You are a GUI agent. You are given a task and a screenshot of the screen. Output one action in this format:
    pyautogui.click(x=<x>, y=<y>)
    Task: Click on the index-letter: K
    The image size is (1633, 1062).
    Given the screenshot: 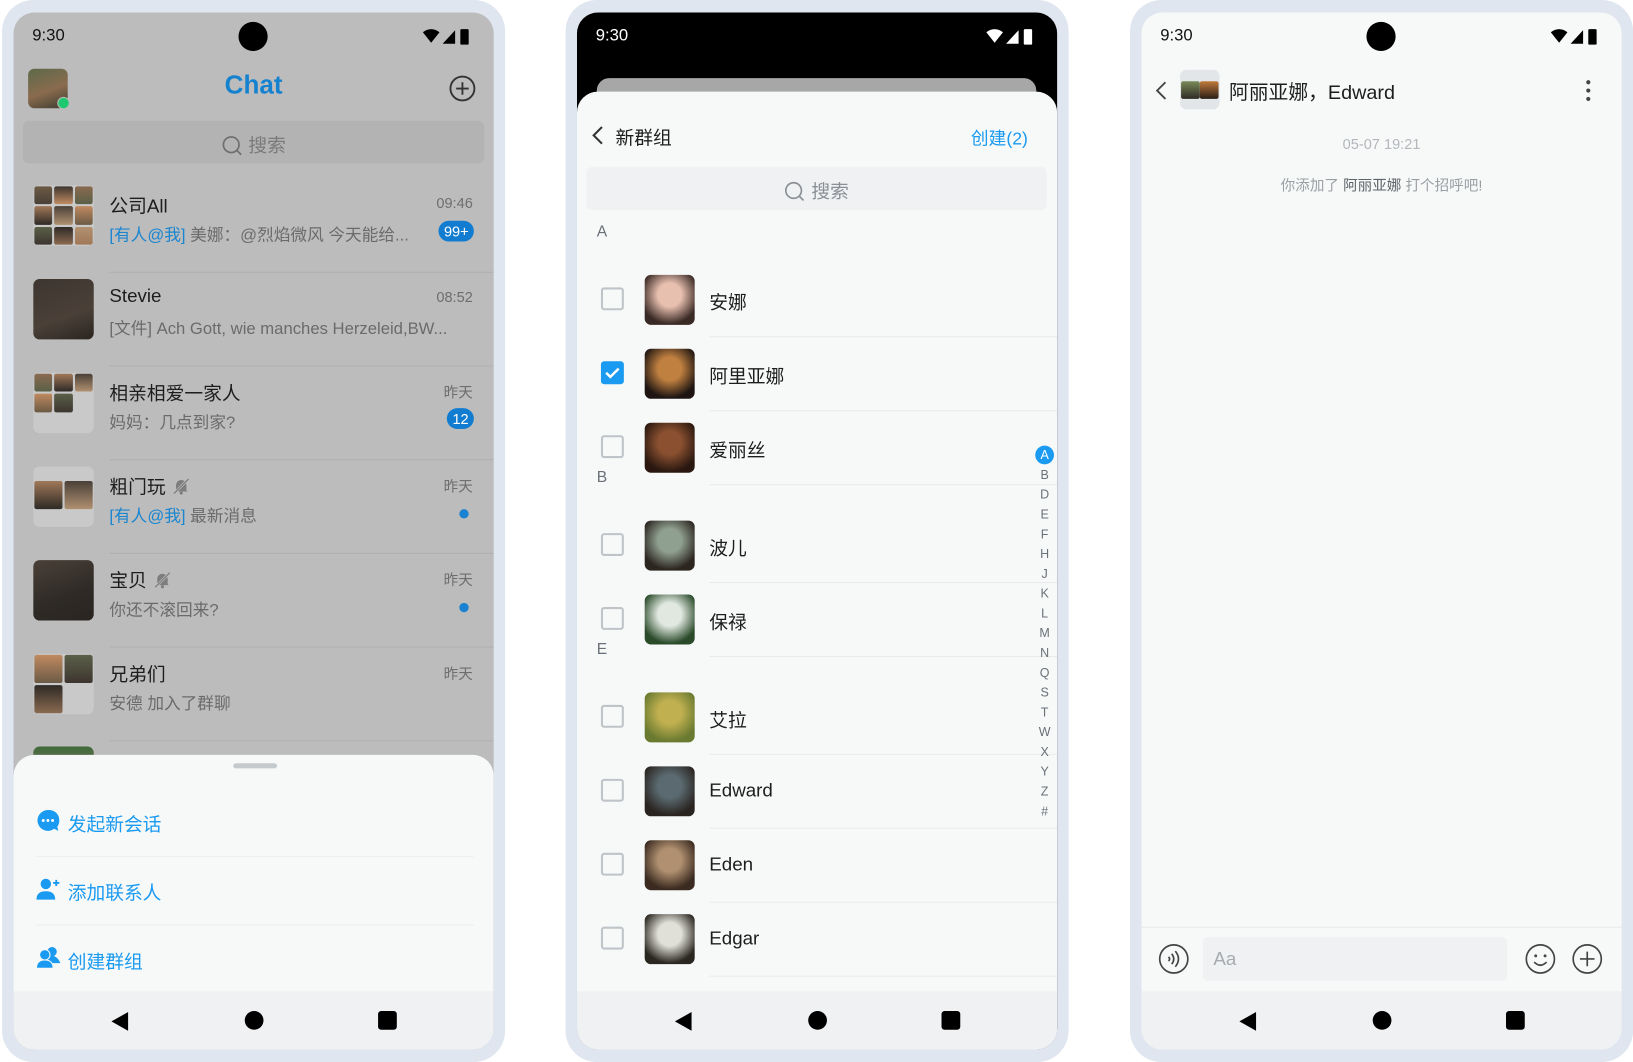 What is the action you would take?
    pyautogui.click(x=1044, y=594)
    